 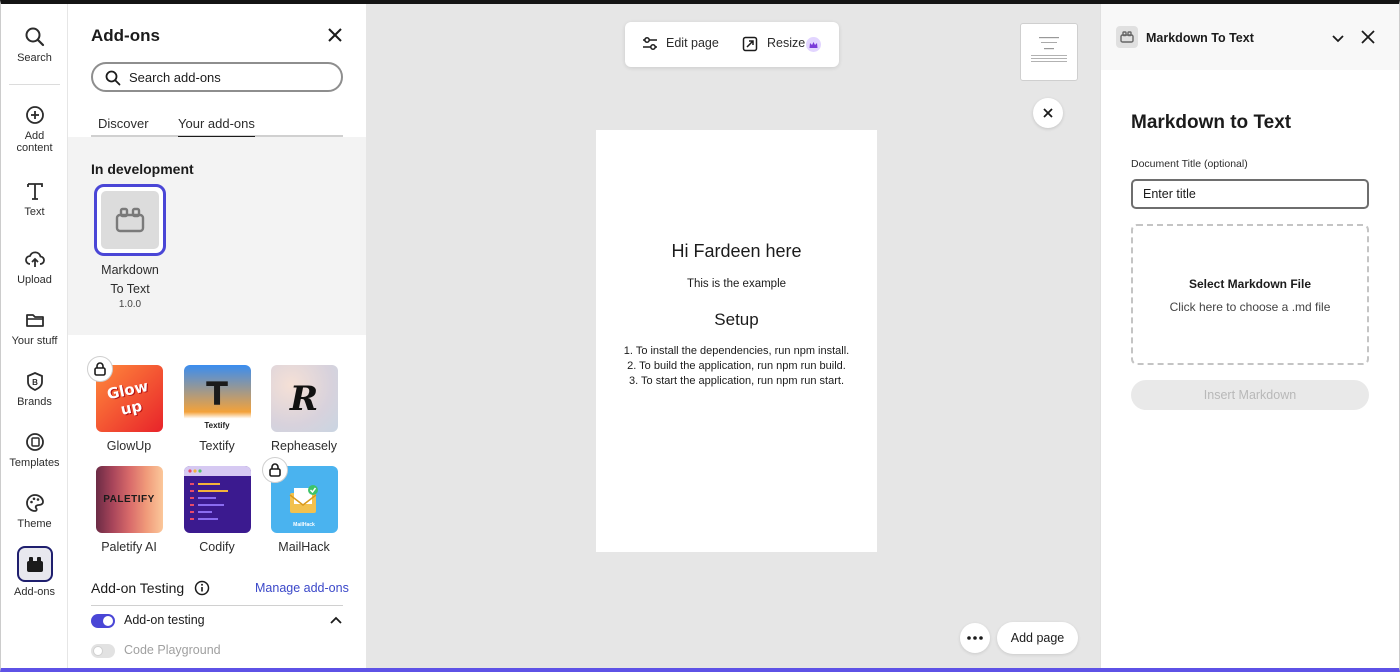 I want to click on textify-thumb: T Textify, so click(x=217, y=398).